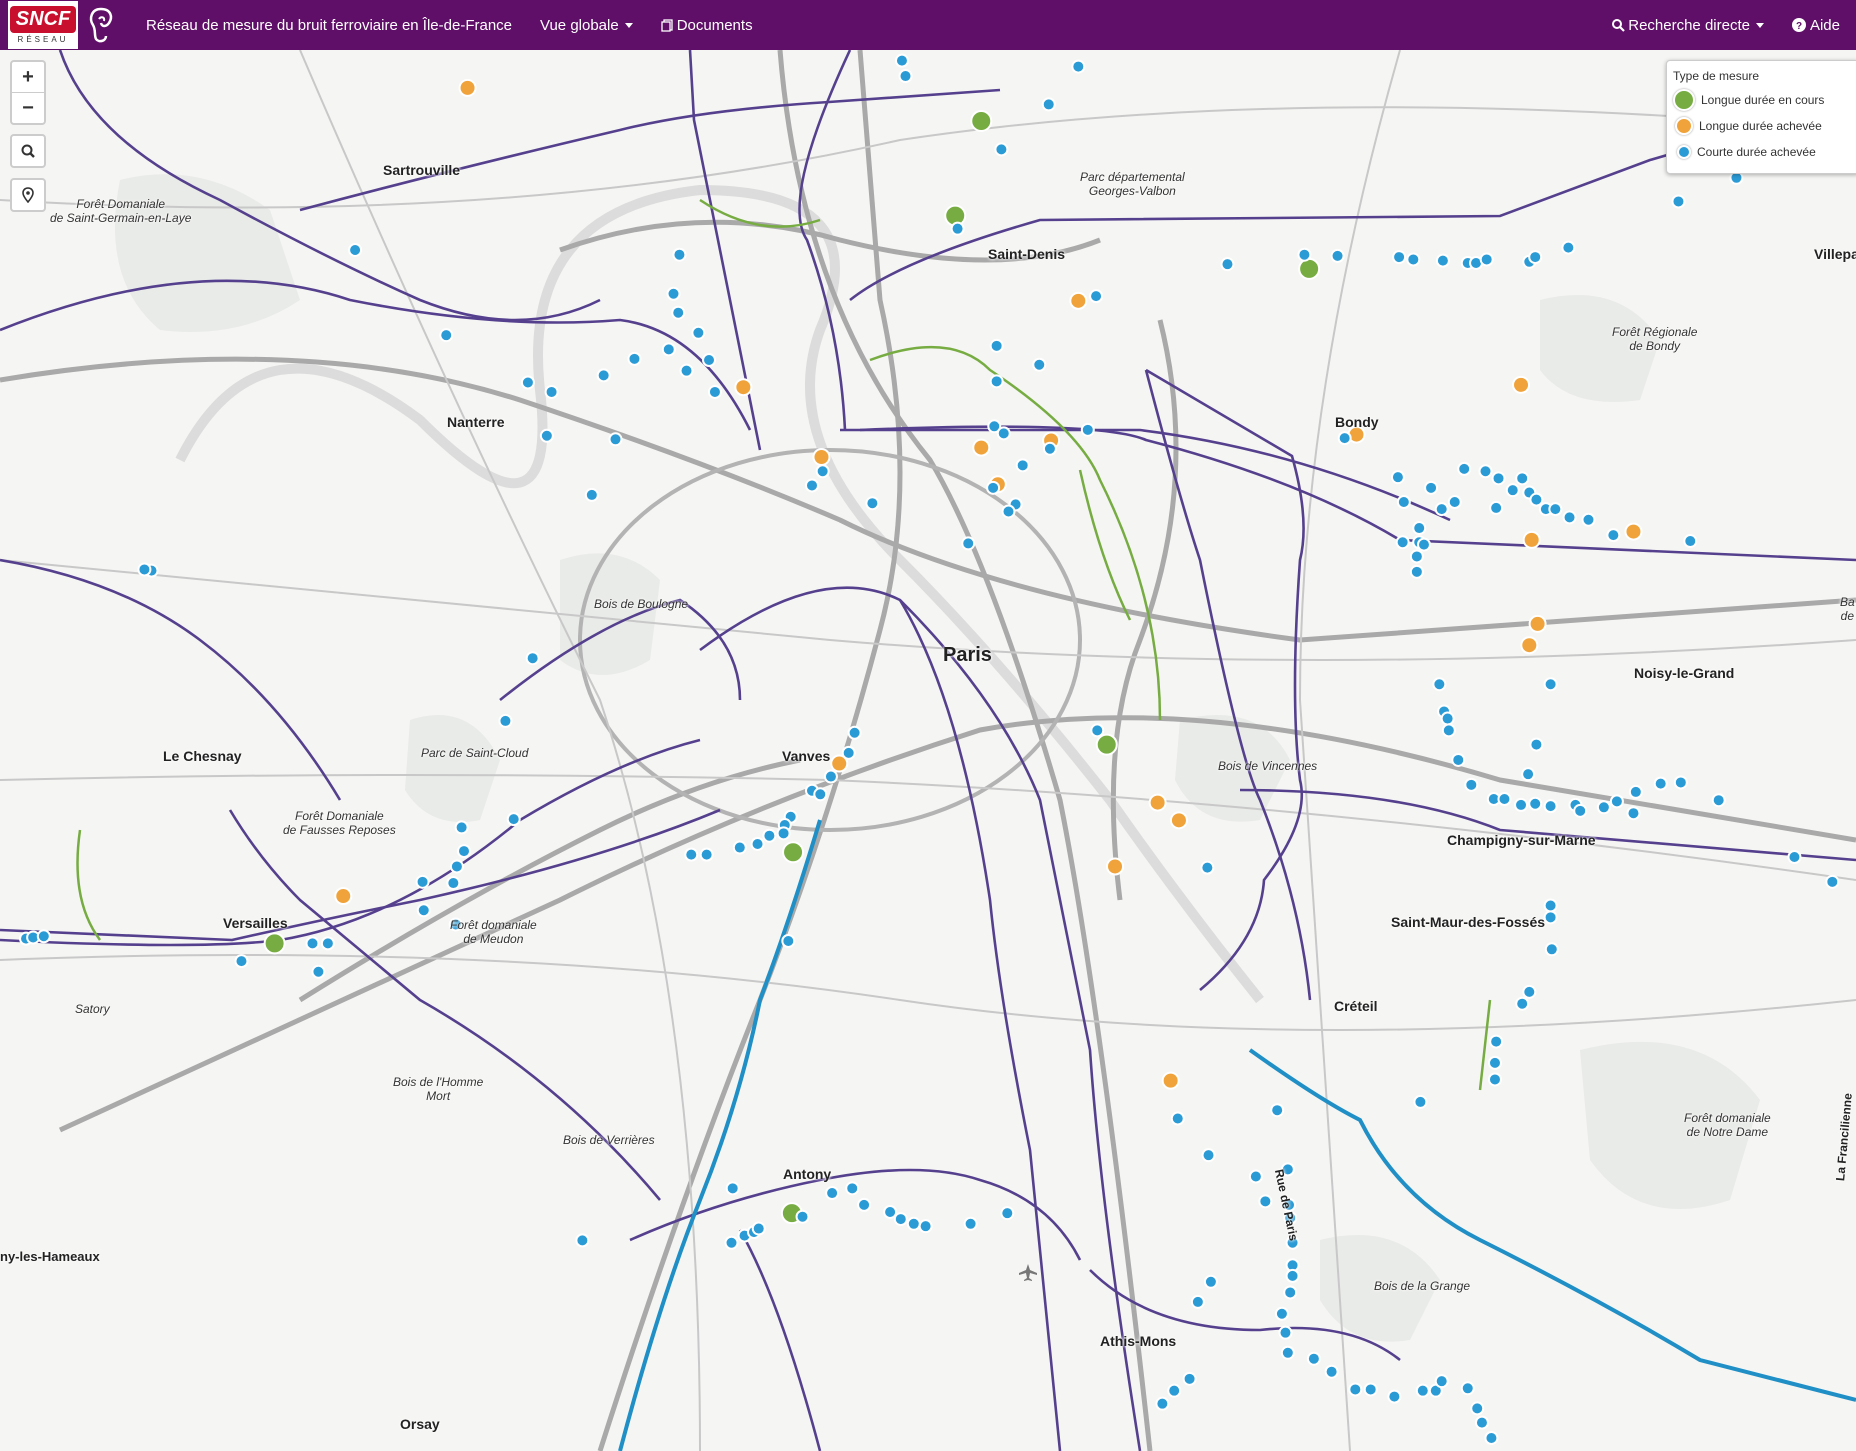 The height and width of the screenshot is (1451, 1856). Describe the element at coordinates (1763, 126) in the screenshot. I see `legend-item-longue-achevee: Longue durée achevée` at that location.